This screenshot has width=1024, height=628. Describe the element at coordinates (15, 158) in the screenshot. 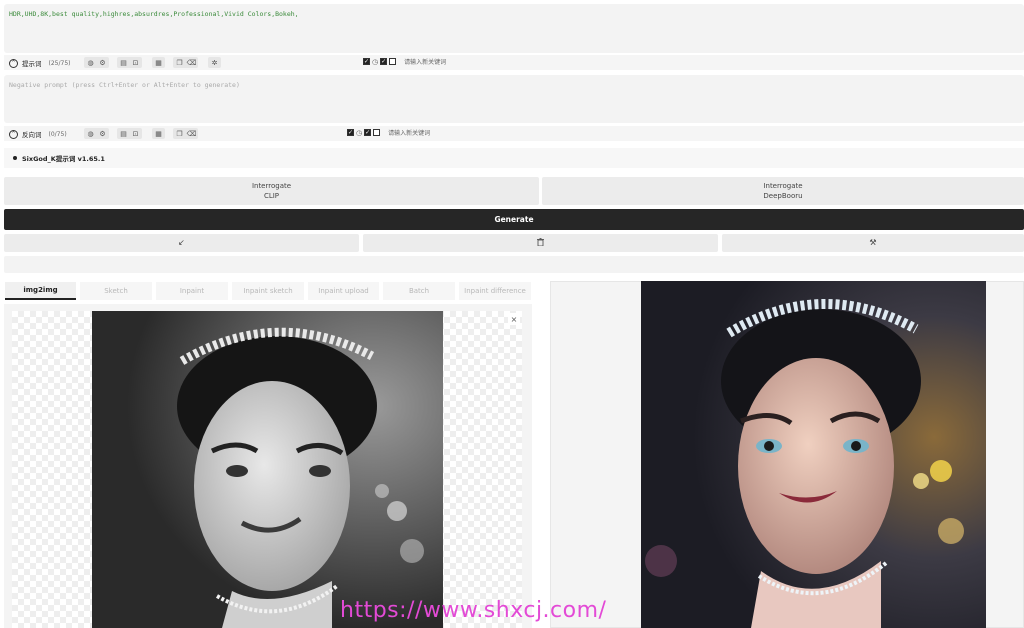

I see `bullet-icon` at that location.